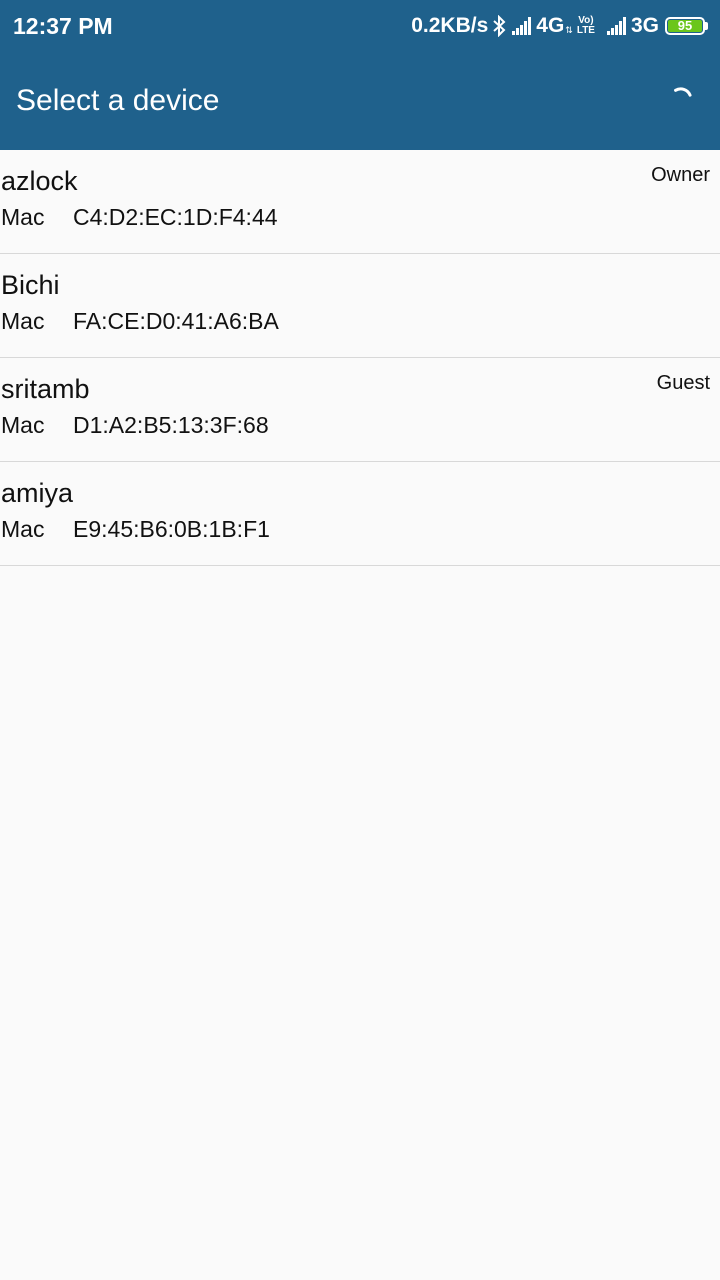 The width and height of the screenshot is (720, 1280). What do you see at coordinates (644, 25) in the screenshot?
I see `network-type-2: 3G` at bounding box center [644, 25].